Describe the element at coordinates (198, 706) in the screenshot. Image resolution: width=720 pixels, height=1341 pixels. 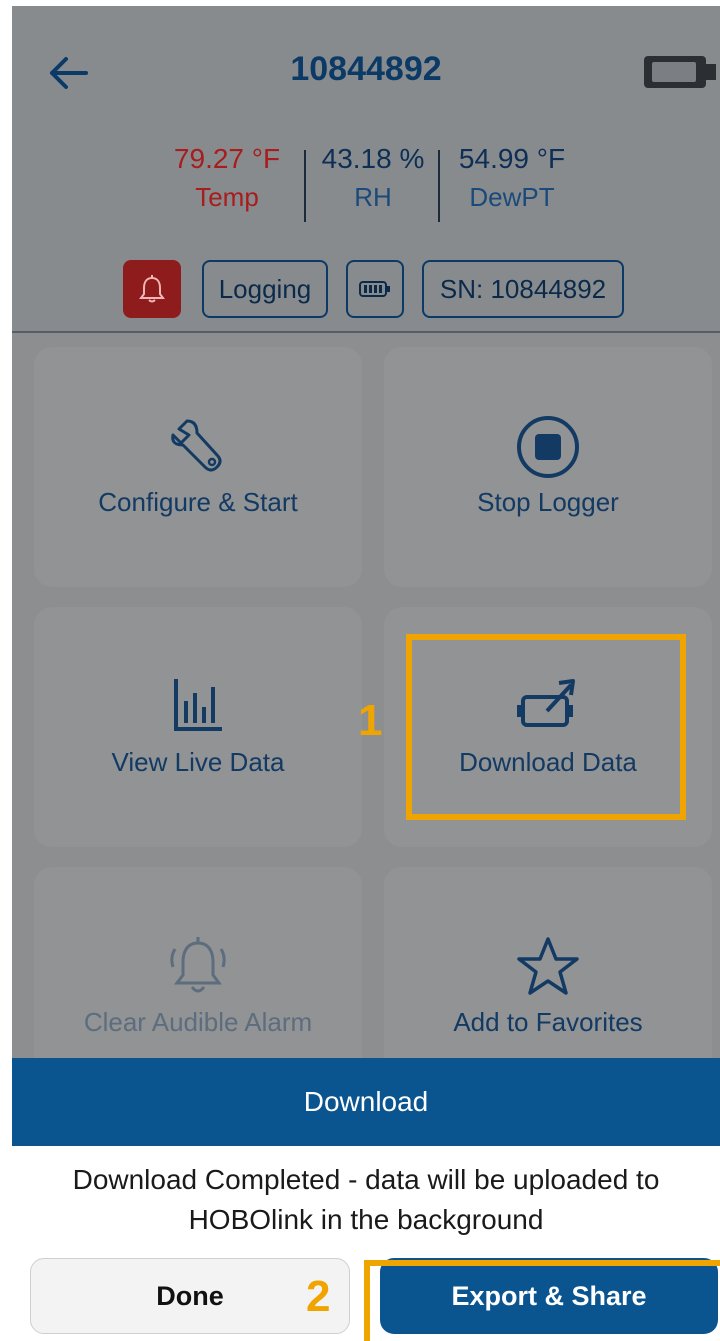
I see `bar-chart-icon` at that location.